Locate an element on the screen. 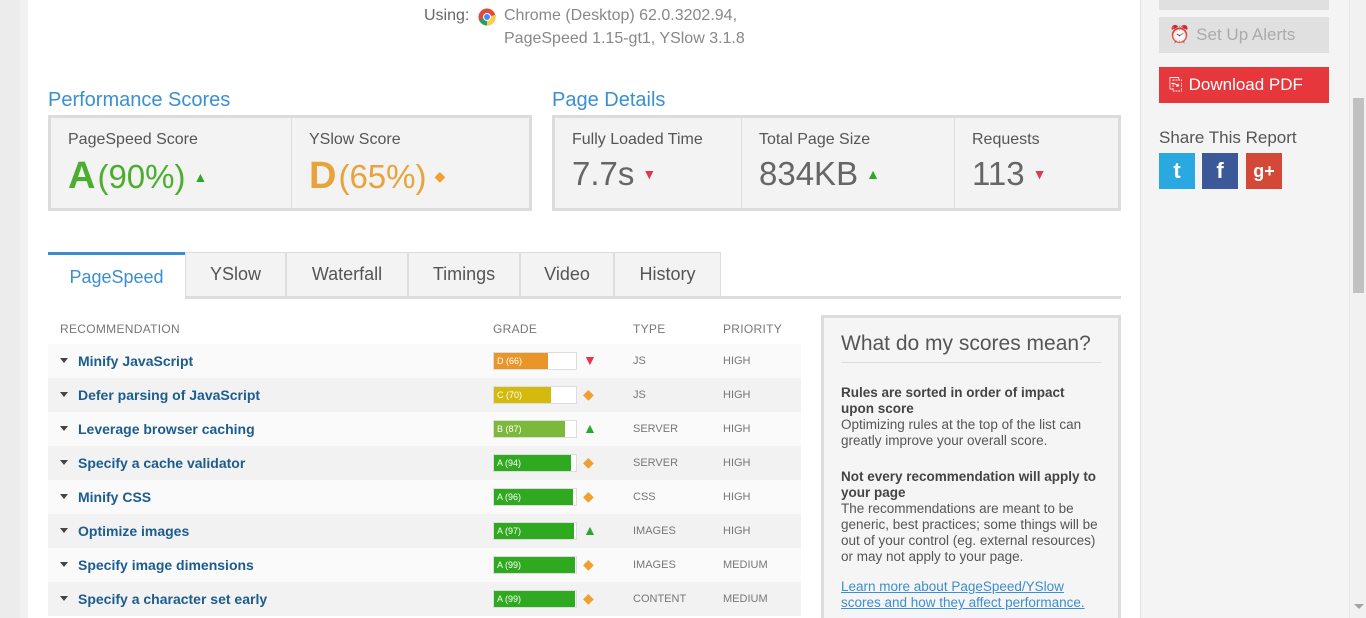 The image size is (1366, 618). yslow-percent: (65%) is located at coordinates (382, 176).